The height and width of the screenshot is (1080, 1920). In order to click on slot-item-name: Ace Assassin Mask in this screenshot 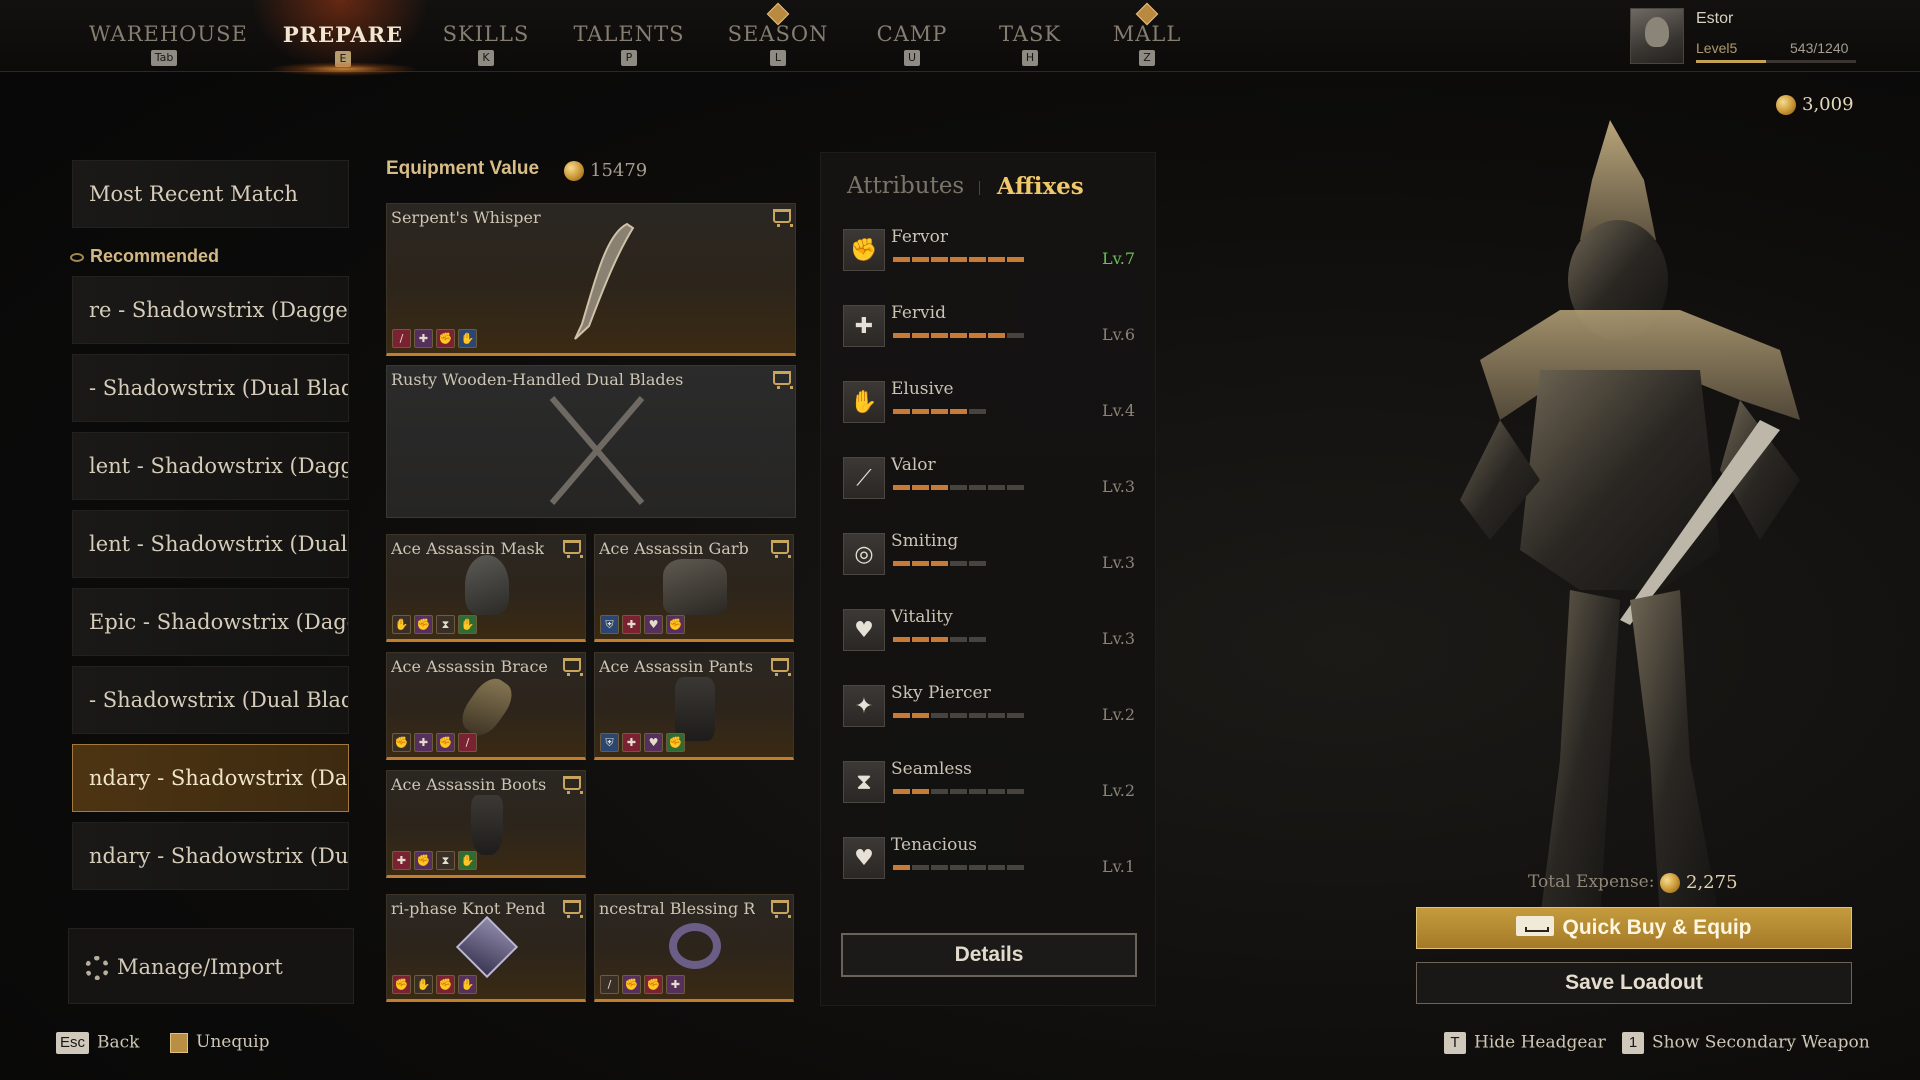, I will do `click(468, 548)`.